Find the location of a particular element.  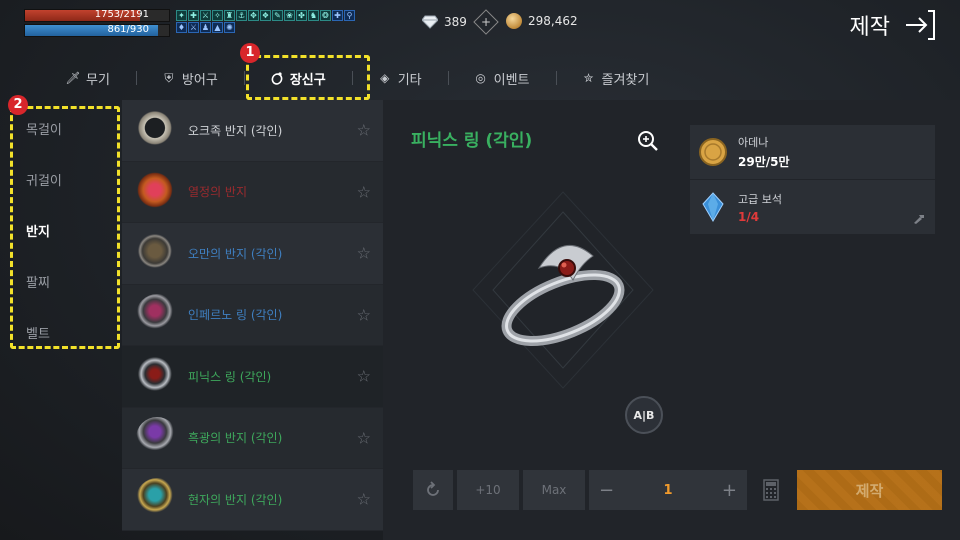

plus-ten-label: +10 is located at coordinates (488, 490).